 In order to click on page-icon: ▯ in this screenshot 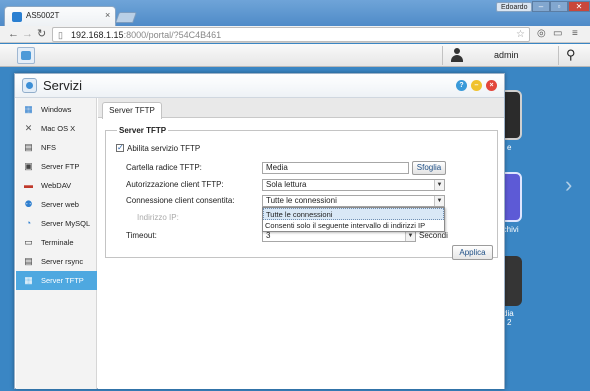, I will do `click(60, 35)`.